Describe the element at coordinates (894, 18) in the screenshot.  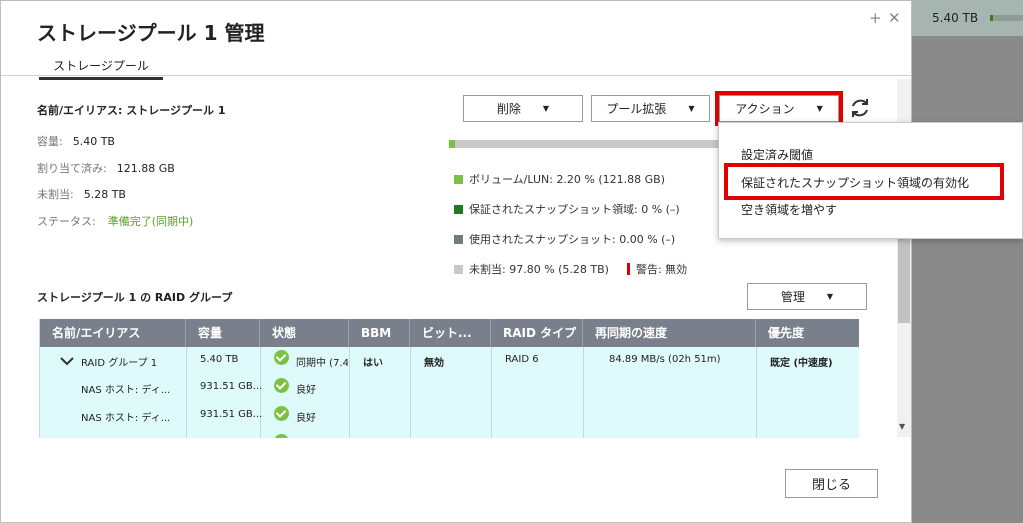
I see `close-icon: ✕` at that location.